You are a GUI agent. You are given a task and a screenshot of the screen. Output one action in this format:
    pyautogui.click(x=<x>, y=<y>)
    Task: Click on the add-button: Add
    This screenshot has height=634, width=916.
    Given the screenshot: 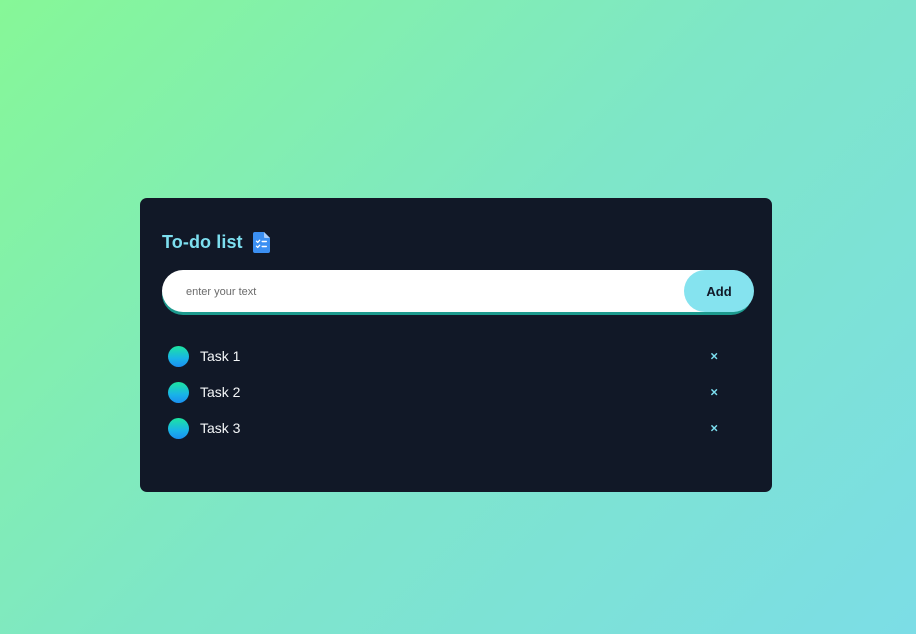 What is the action you would take?
    pyautogui.click(x=719, y=291)
    